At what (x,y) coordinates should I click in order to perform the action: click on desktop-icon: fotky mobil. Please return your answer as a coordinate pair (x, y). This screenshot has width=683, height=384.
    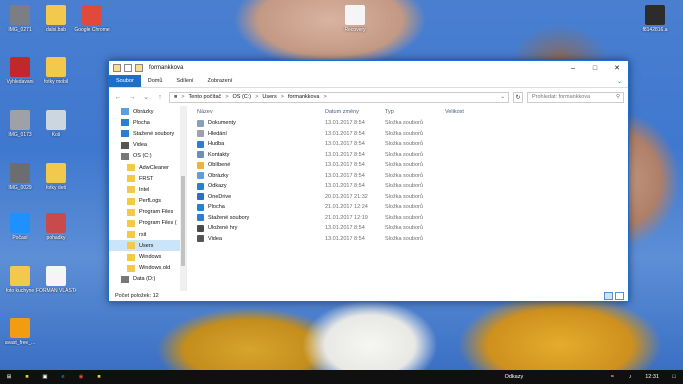
    Looking at the image, I should click on (56, 71).